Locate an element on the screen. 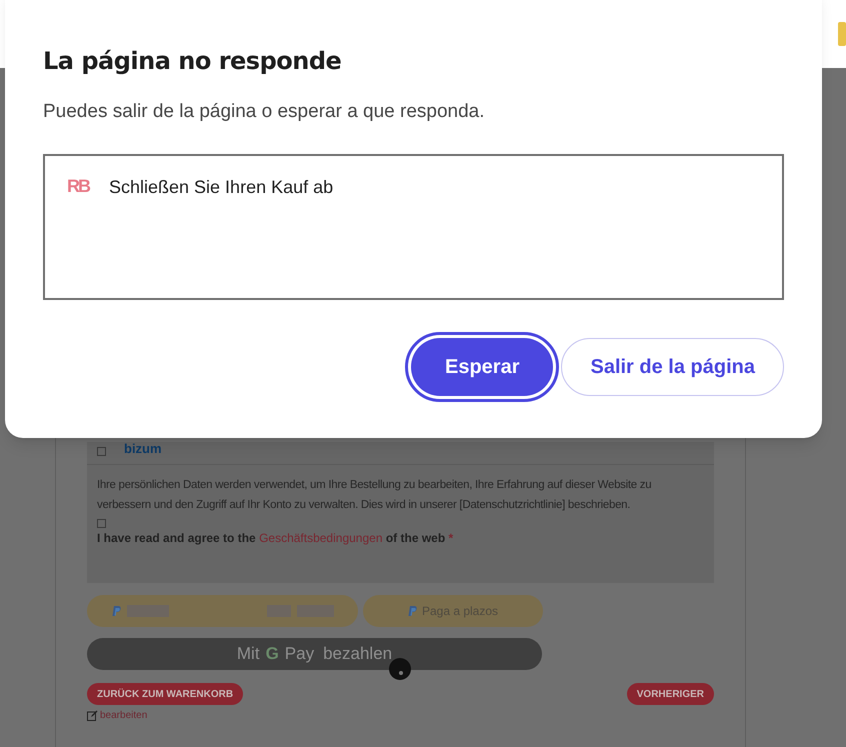 The width and height of the screenshot is (846, 747). back-to-cart-button: ZURÜCK ZUM WARENKORB is located at coordinates (165, 694).